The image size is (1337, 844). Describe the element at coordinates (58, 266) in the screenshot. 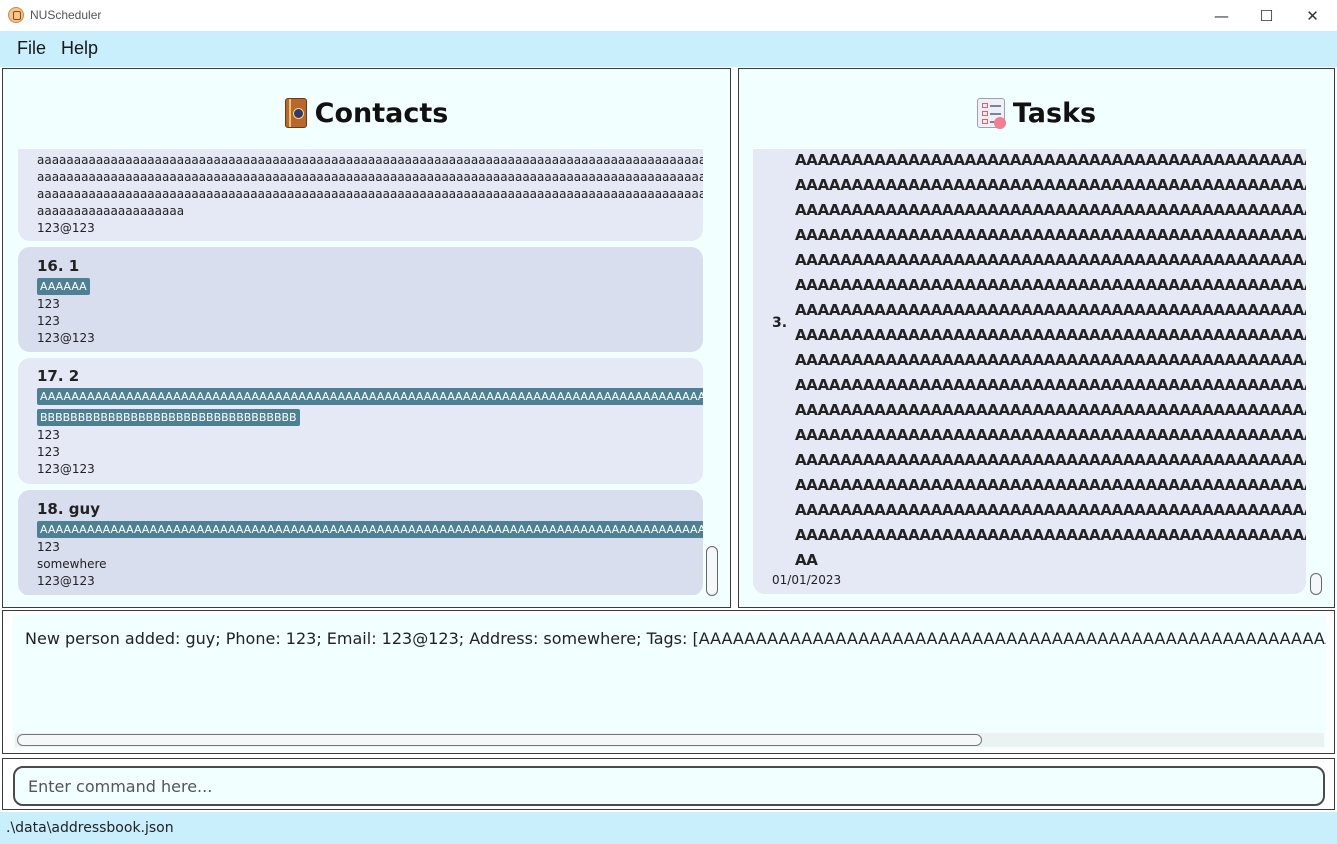

I see `contact-name: 16. 1` at that location.